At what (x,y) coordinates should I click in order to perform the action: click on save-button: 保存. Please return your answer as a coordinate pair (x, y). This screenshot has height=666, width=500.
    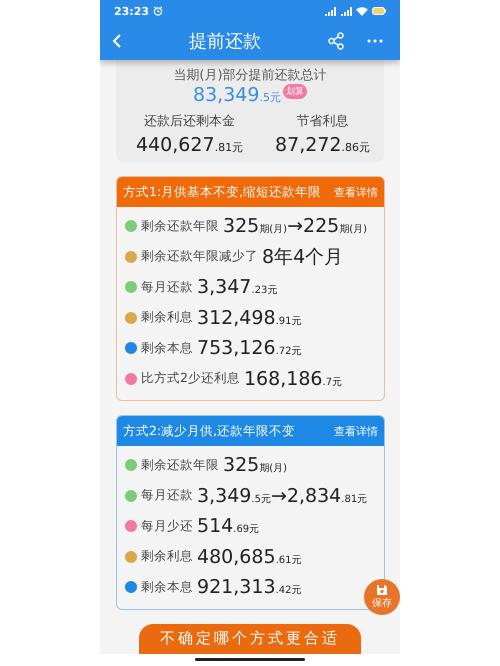
    Looking at the image, I should click on (382, 597).